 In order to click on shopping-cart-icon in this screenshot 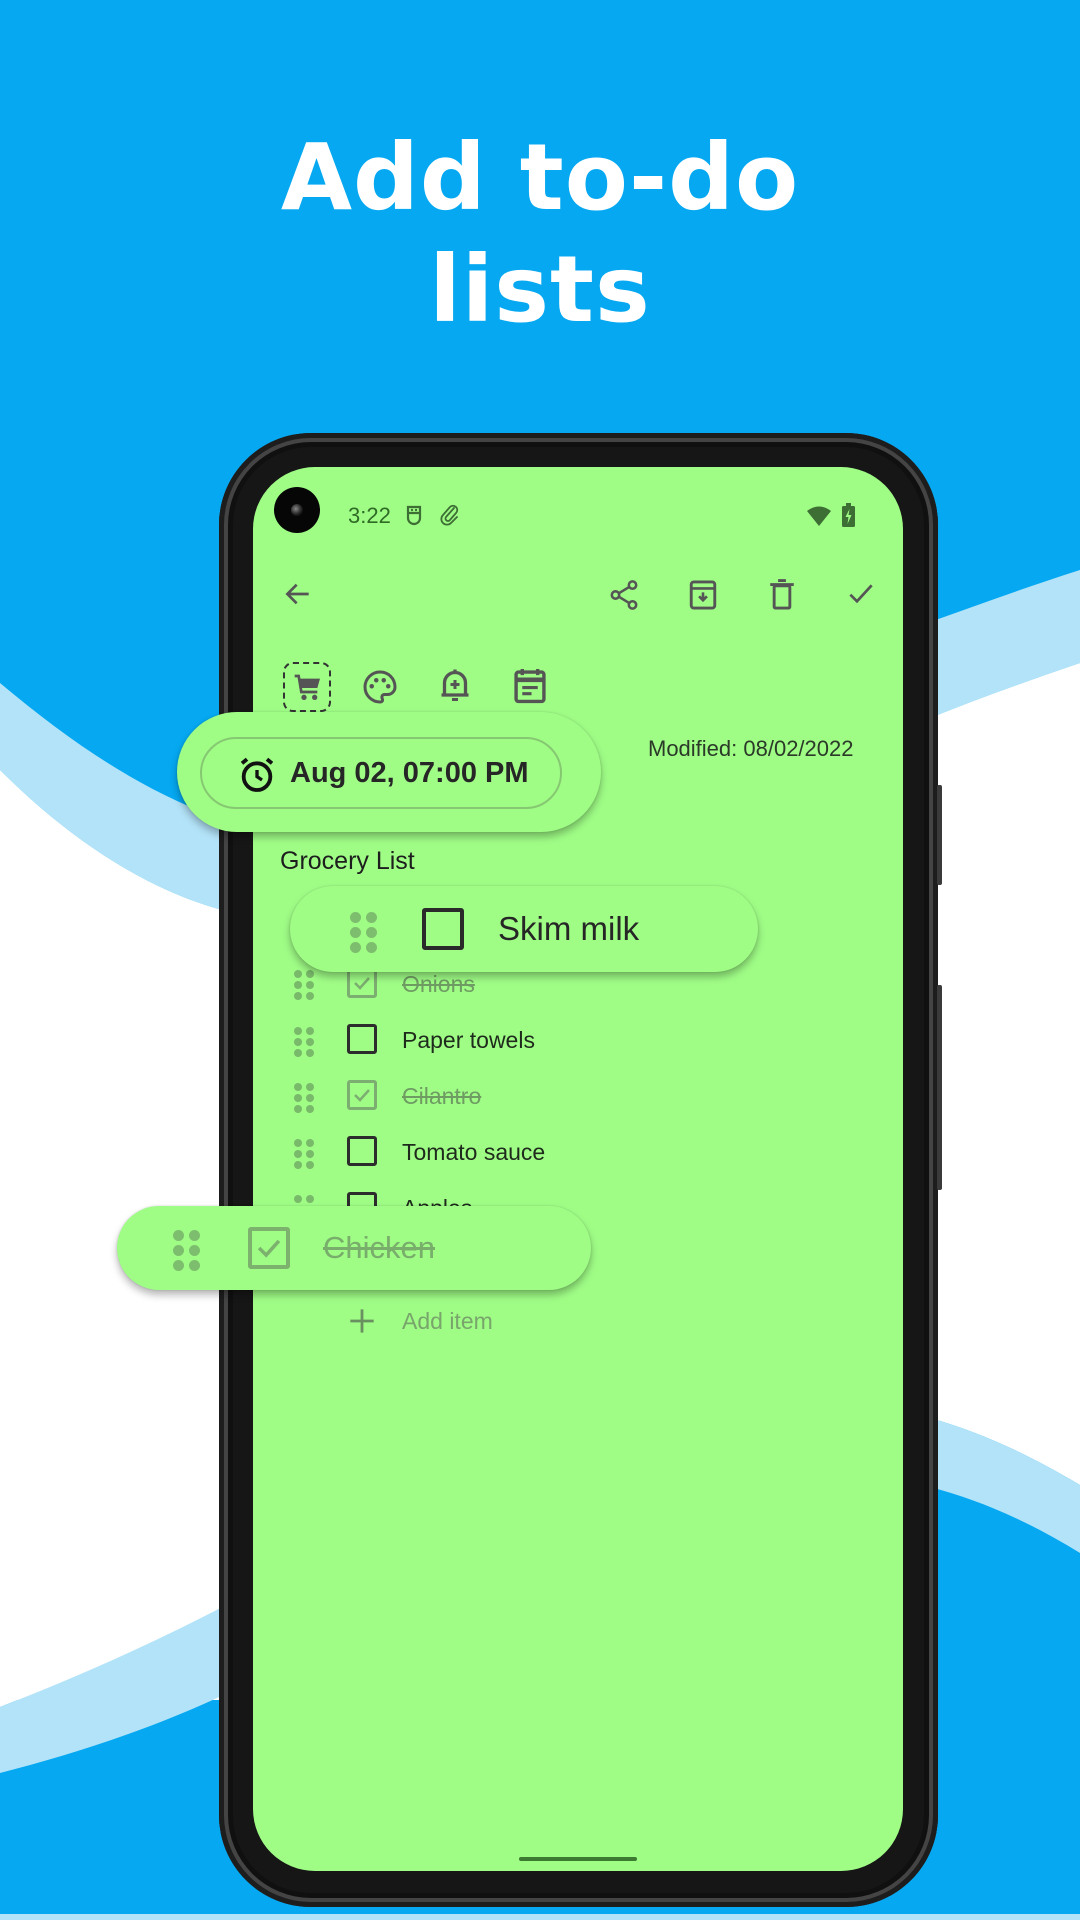, I will do `click(307, 687)`.